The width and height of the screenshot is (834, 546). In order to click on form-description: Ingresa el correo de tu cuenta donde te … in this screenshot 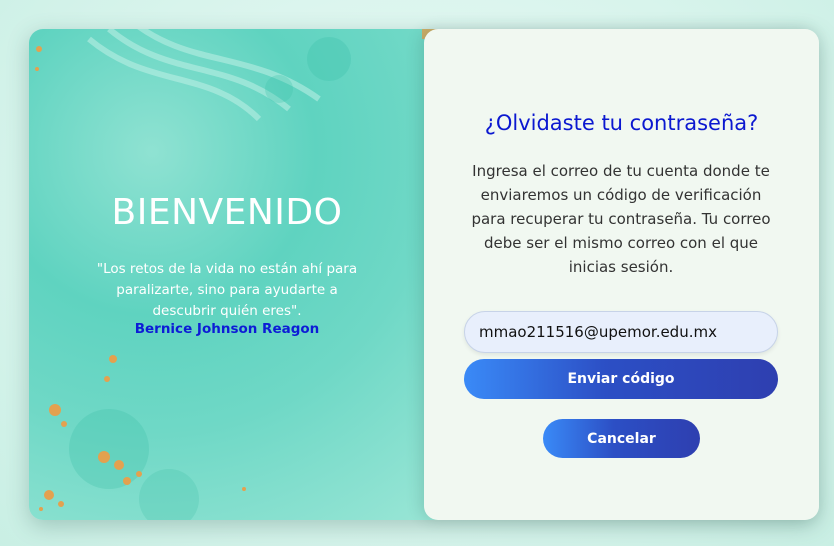, I will do `click(621, 219)`.